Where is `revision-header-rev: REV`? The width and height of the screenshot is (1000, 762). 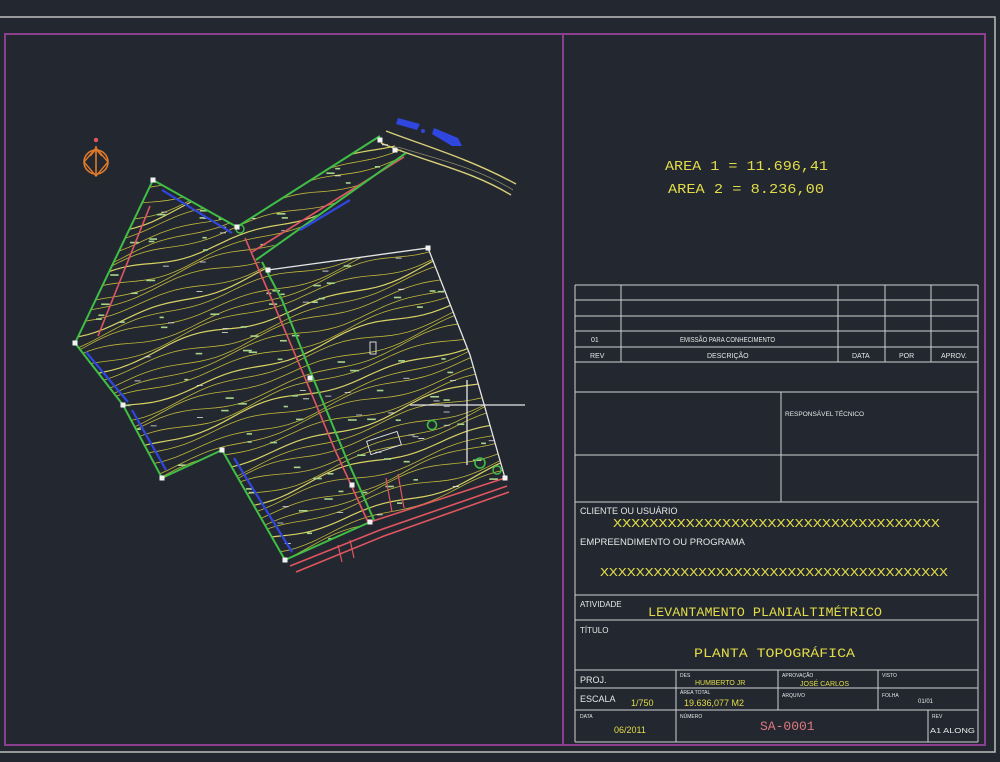
revision-header-rev: REV is located at coordinates (597, 356).